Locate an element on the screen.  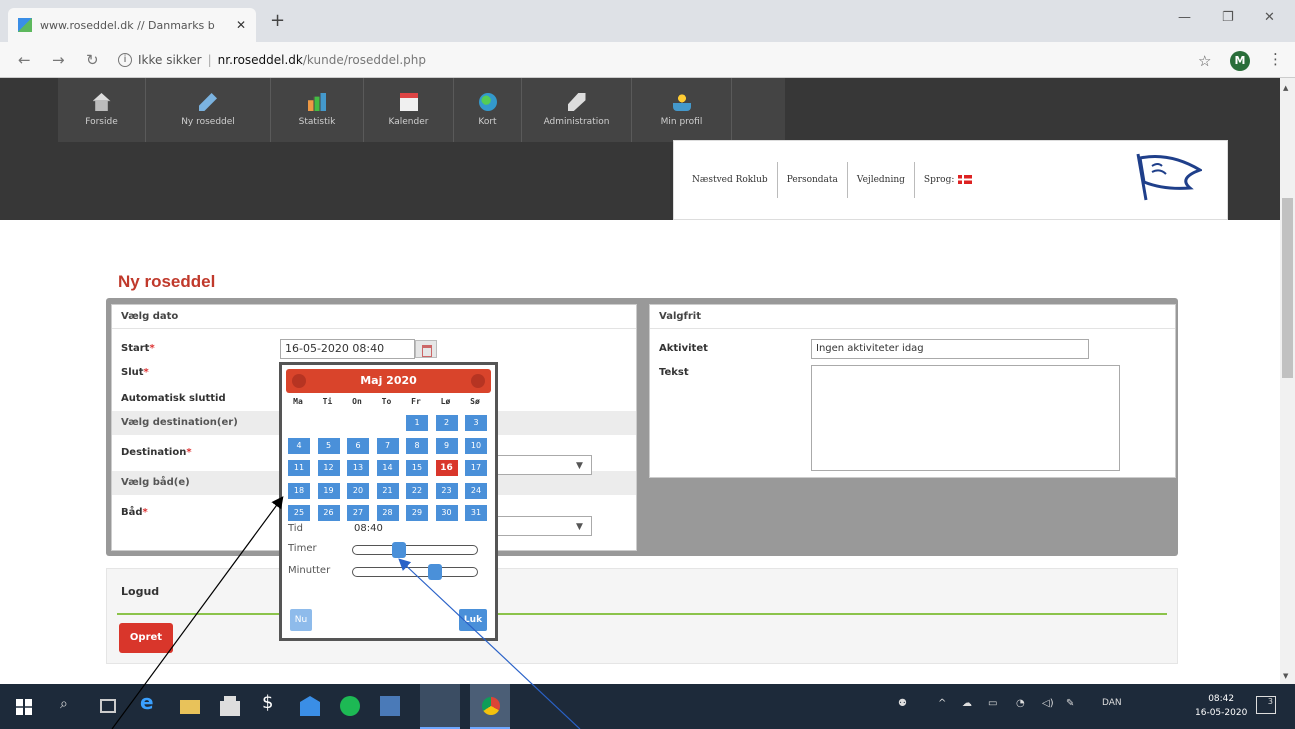
search-icon: ⌕ is located at coordinates (70, 706).